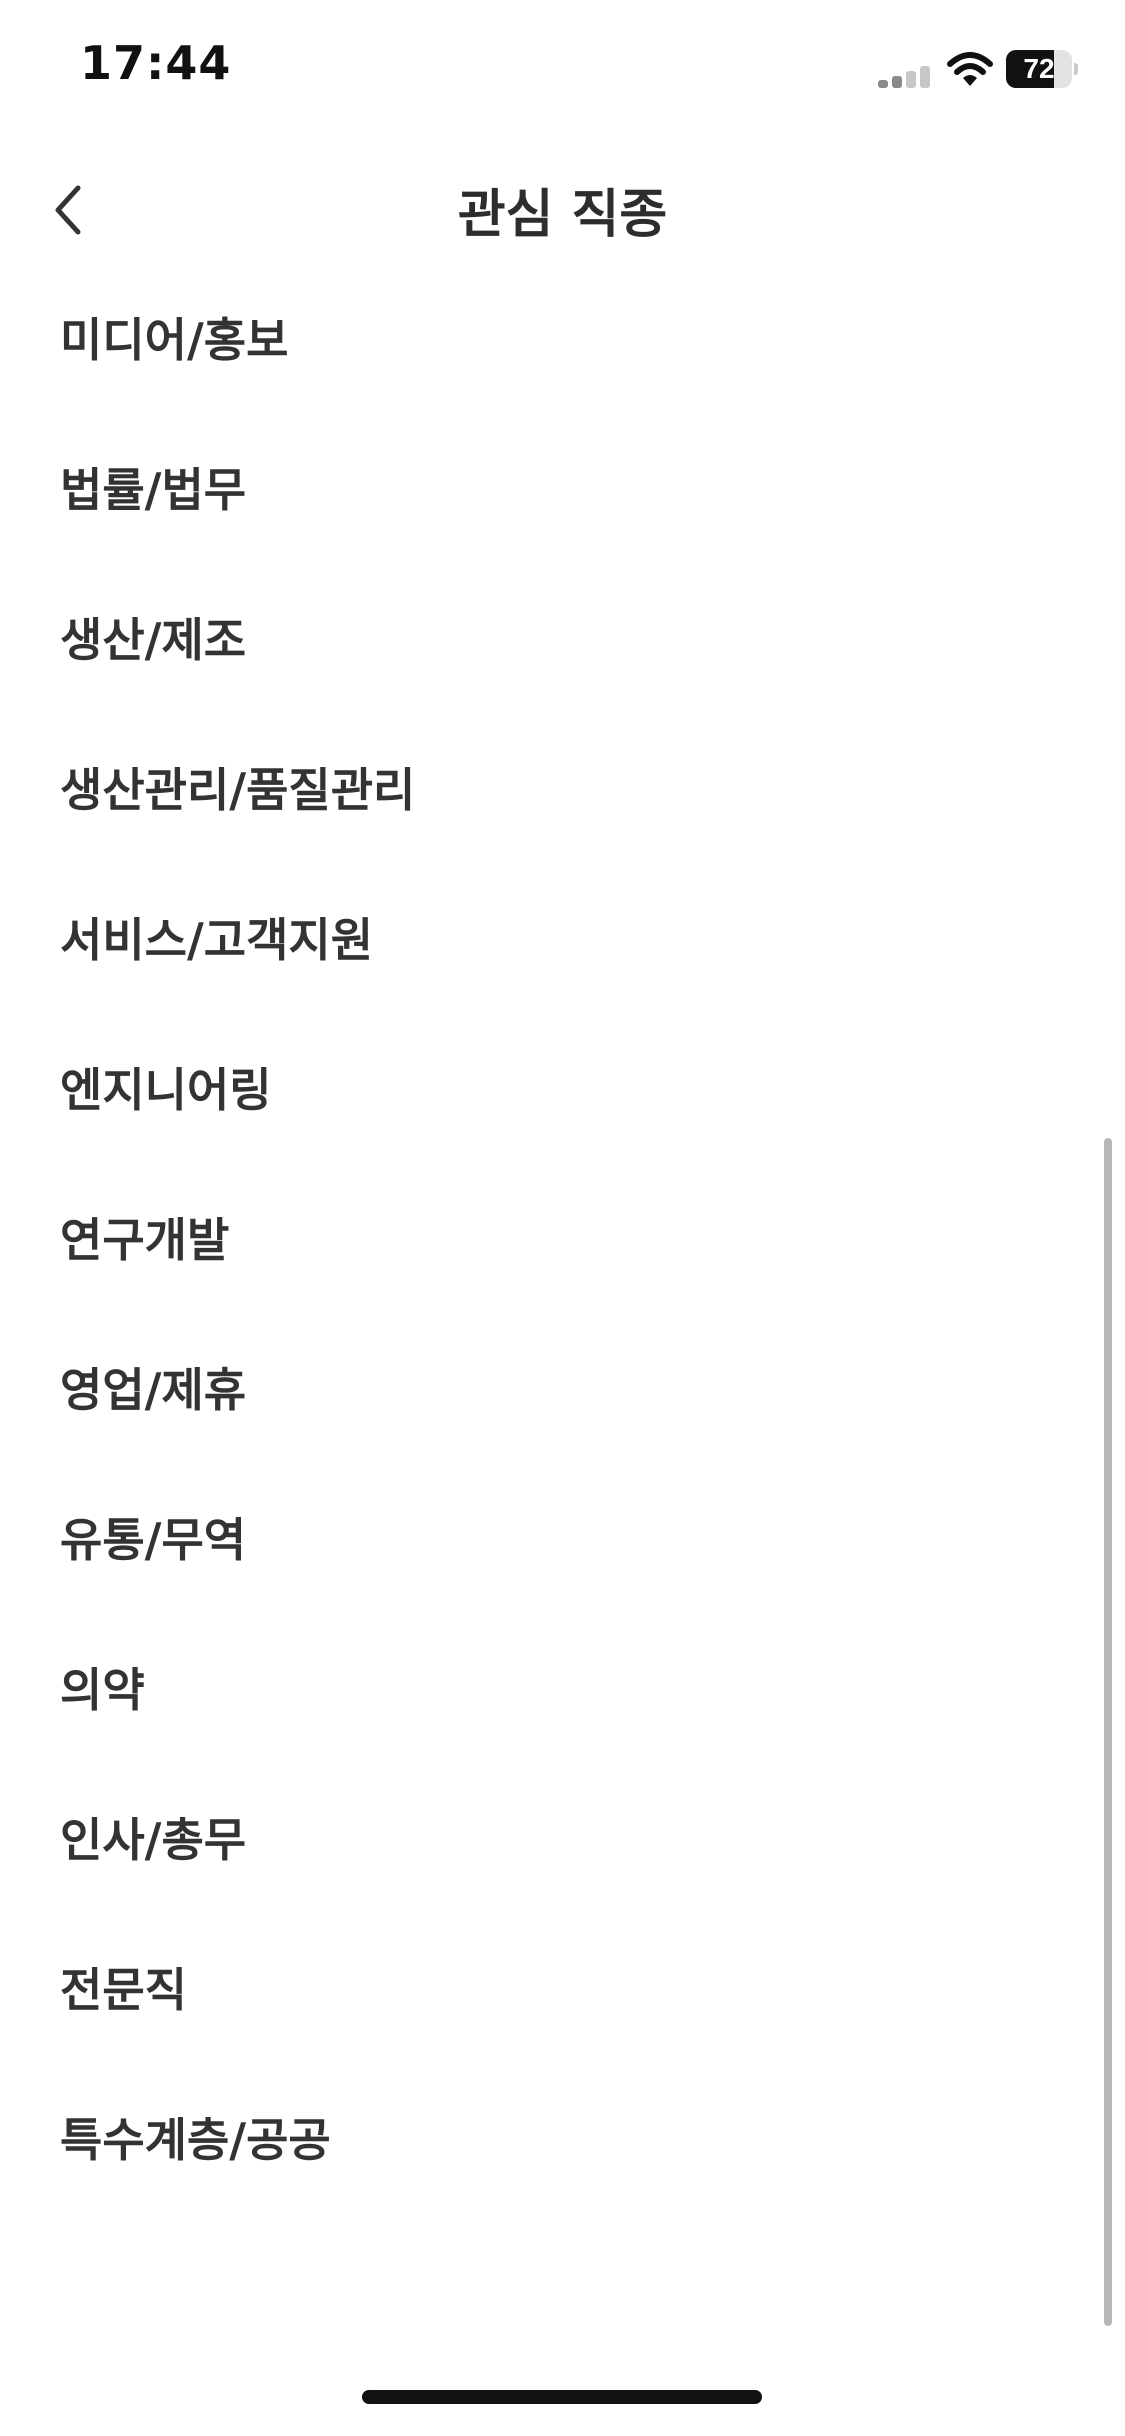 This screenshot has height=2436, width=1125. Describe the element at coordinates (562, 70) in the screenshot. I see `status-bar: 17:44 72` at that location.